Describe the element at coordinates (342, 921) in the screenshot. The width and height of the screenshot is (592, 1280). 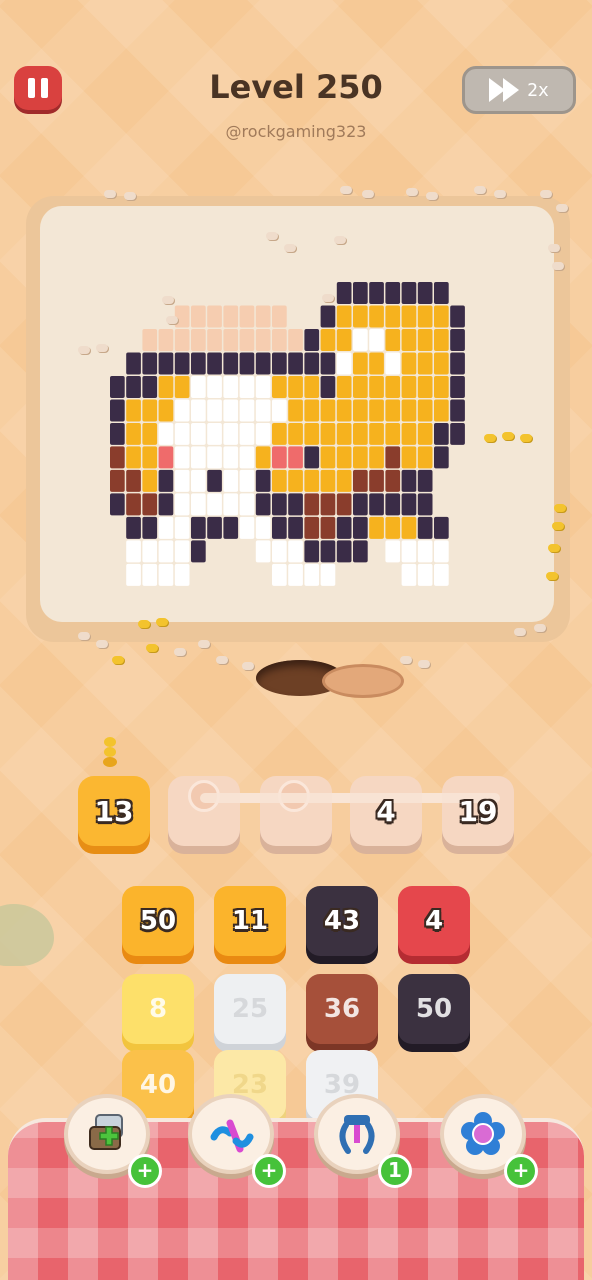
I see `tile: 43` at that location.